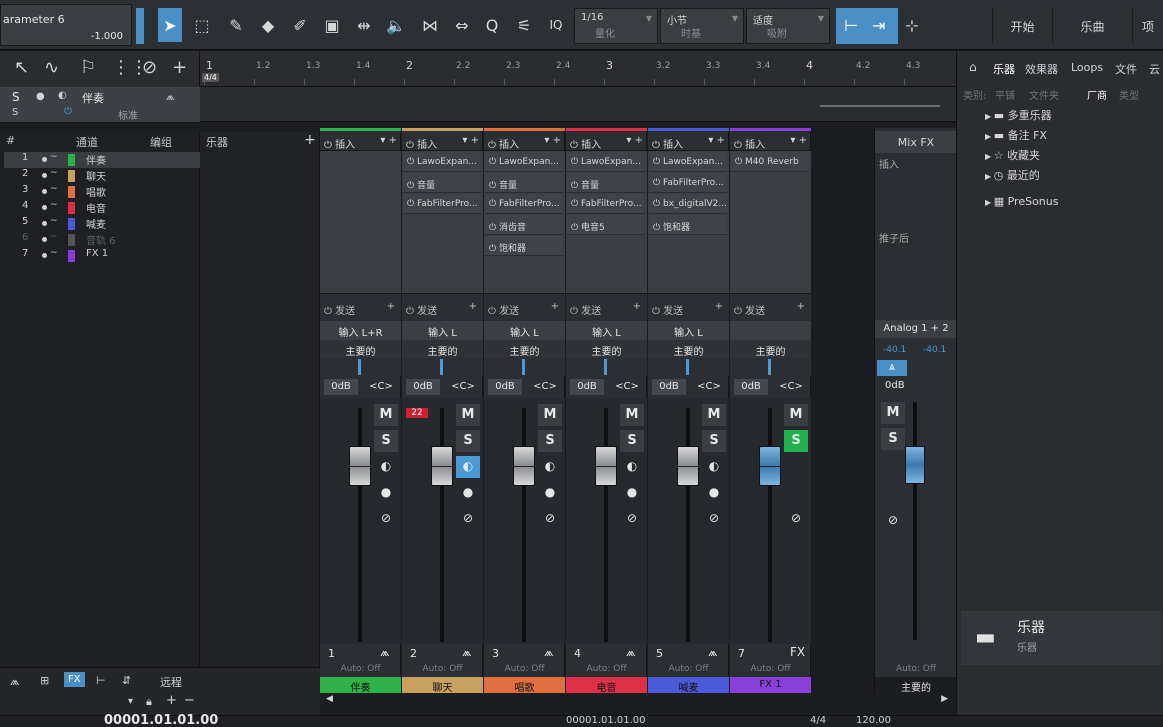 This screenshot has width=1163, height=727. I want to click on send-header: ⏻ 发送 +, so click(770, 307).